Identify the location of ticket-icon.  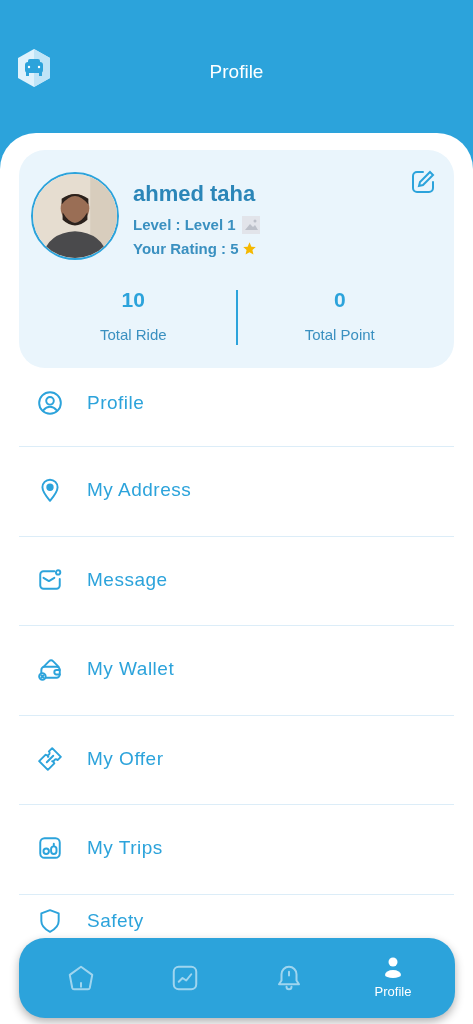
(50, 758).